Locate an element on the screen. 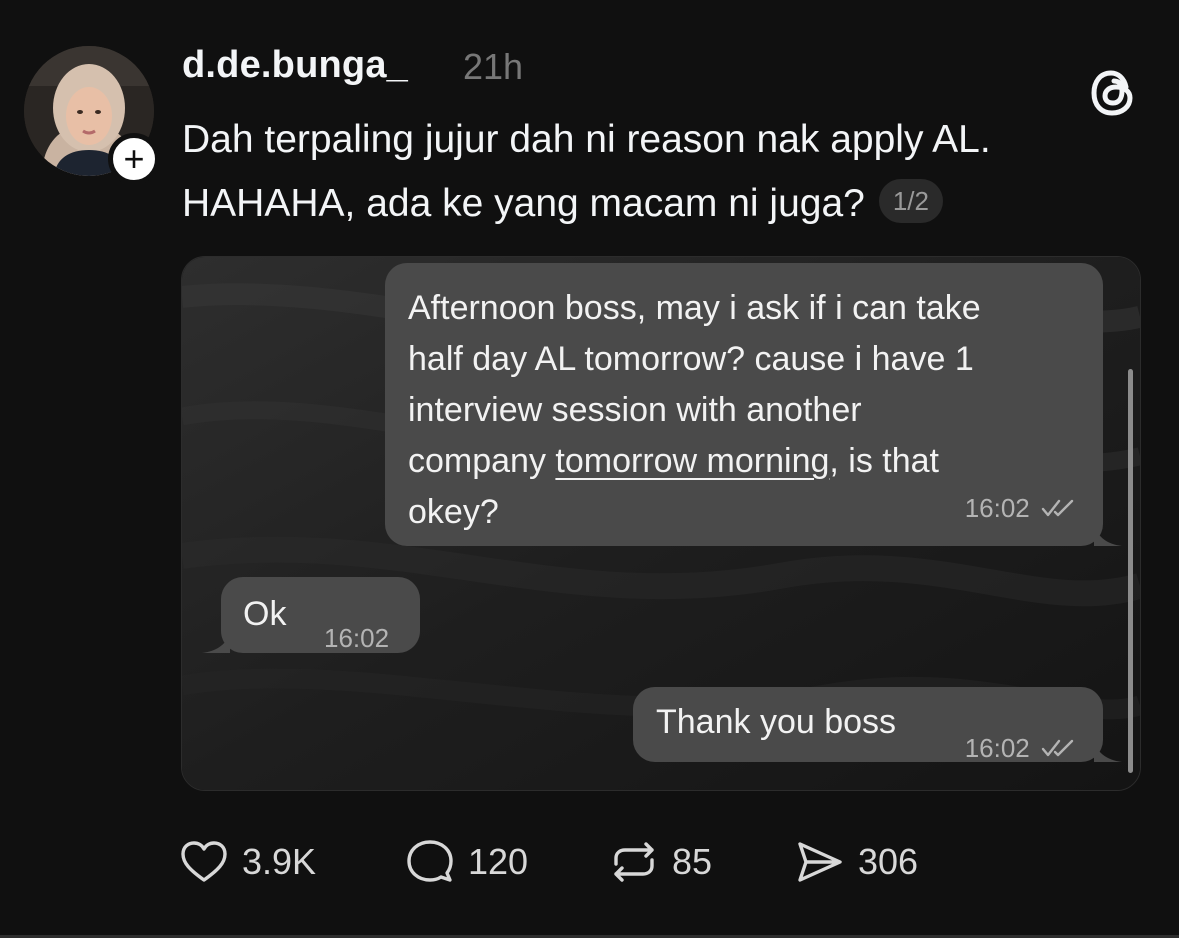 The image size is (1179, 938). post-time: 21h is located at coordinates (493, 66).